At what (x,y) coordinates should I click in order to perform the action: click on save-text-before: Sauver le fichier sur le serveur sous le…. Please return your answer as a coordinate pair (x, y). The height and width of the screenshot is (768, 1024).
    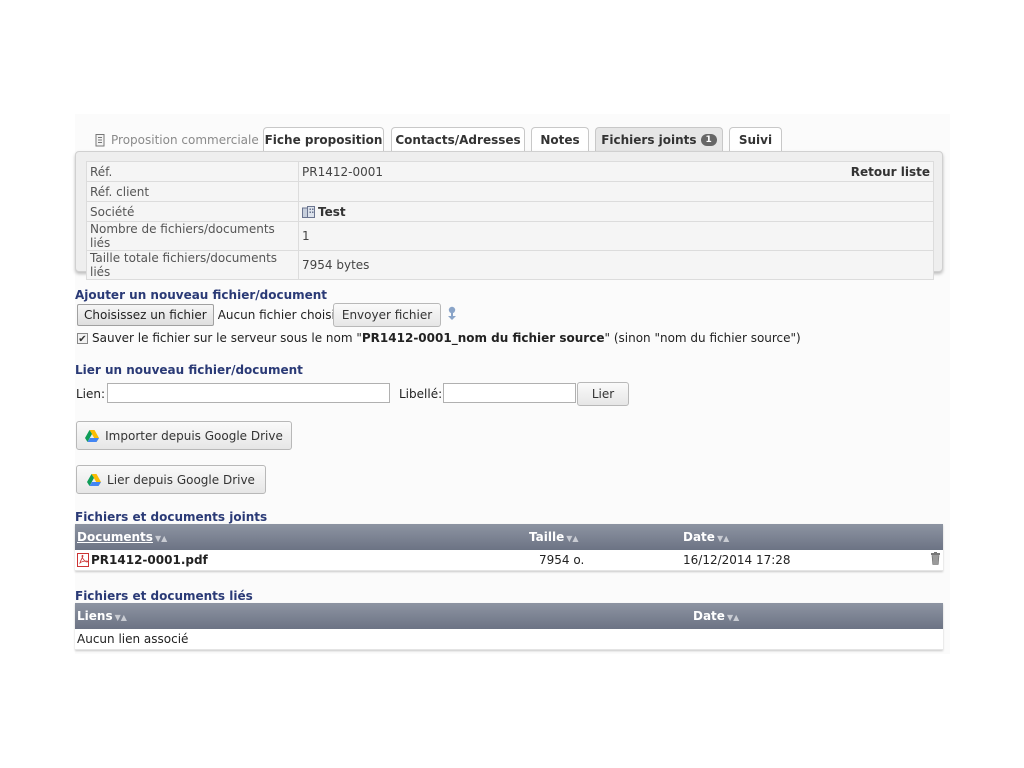
    Looking at the image, I should click on (227, 338).